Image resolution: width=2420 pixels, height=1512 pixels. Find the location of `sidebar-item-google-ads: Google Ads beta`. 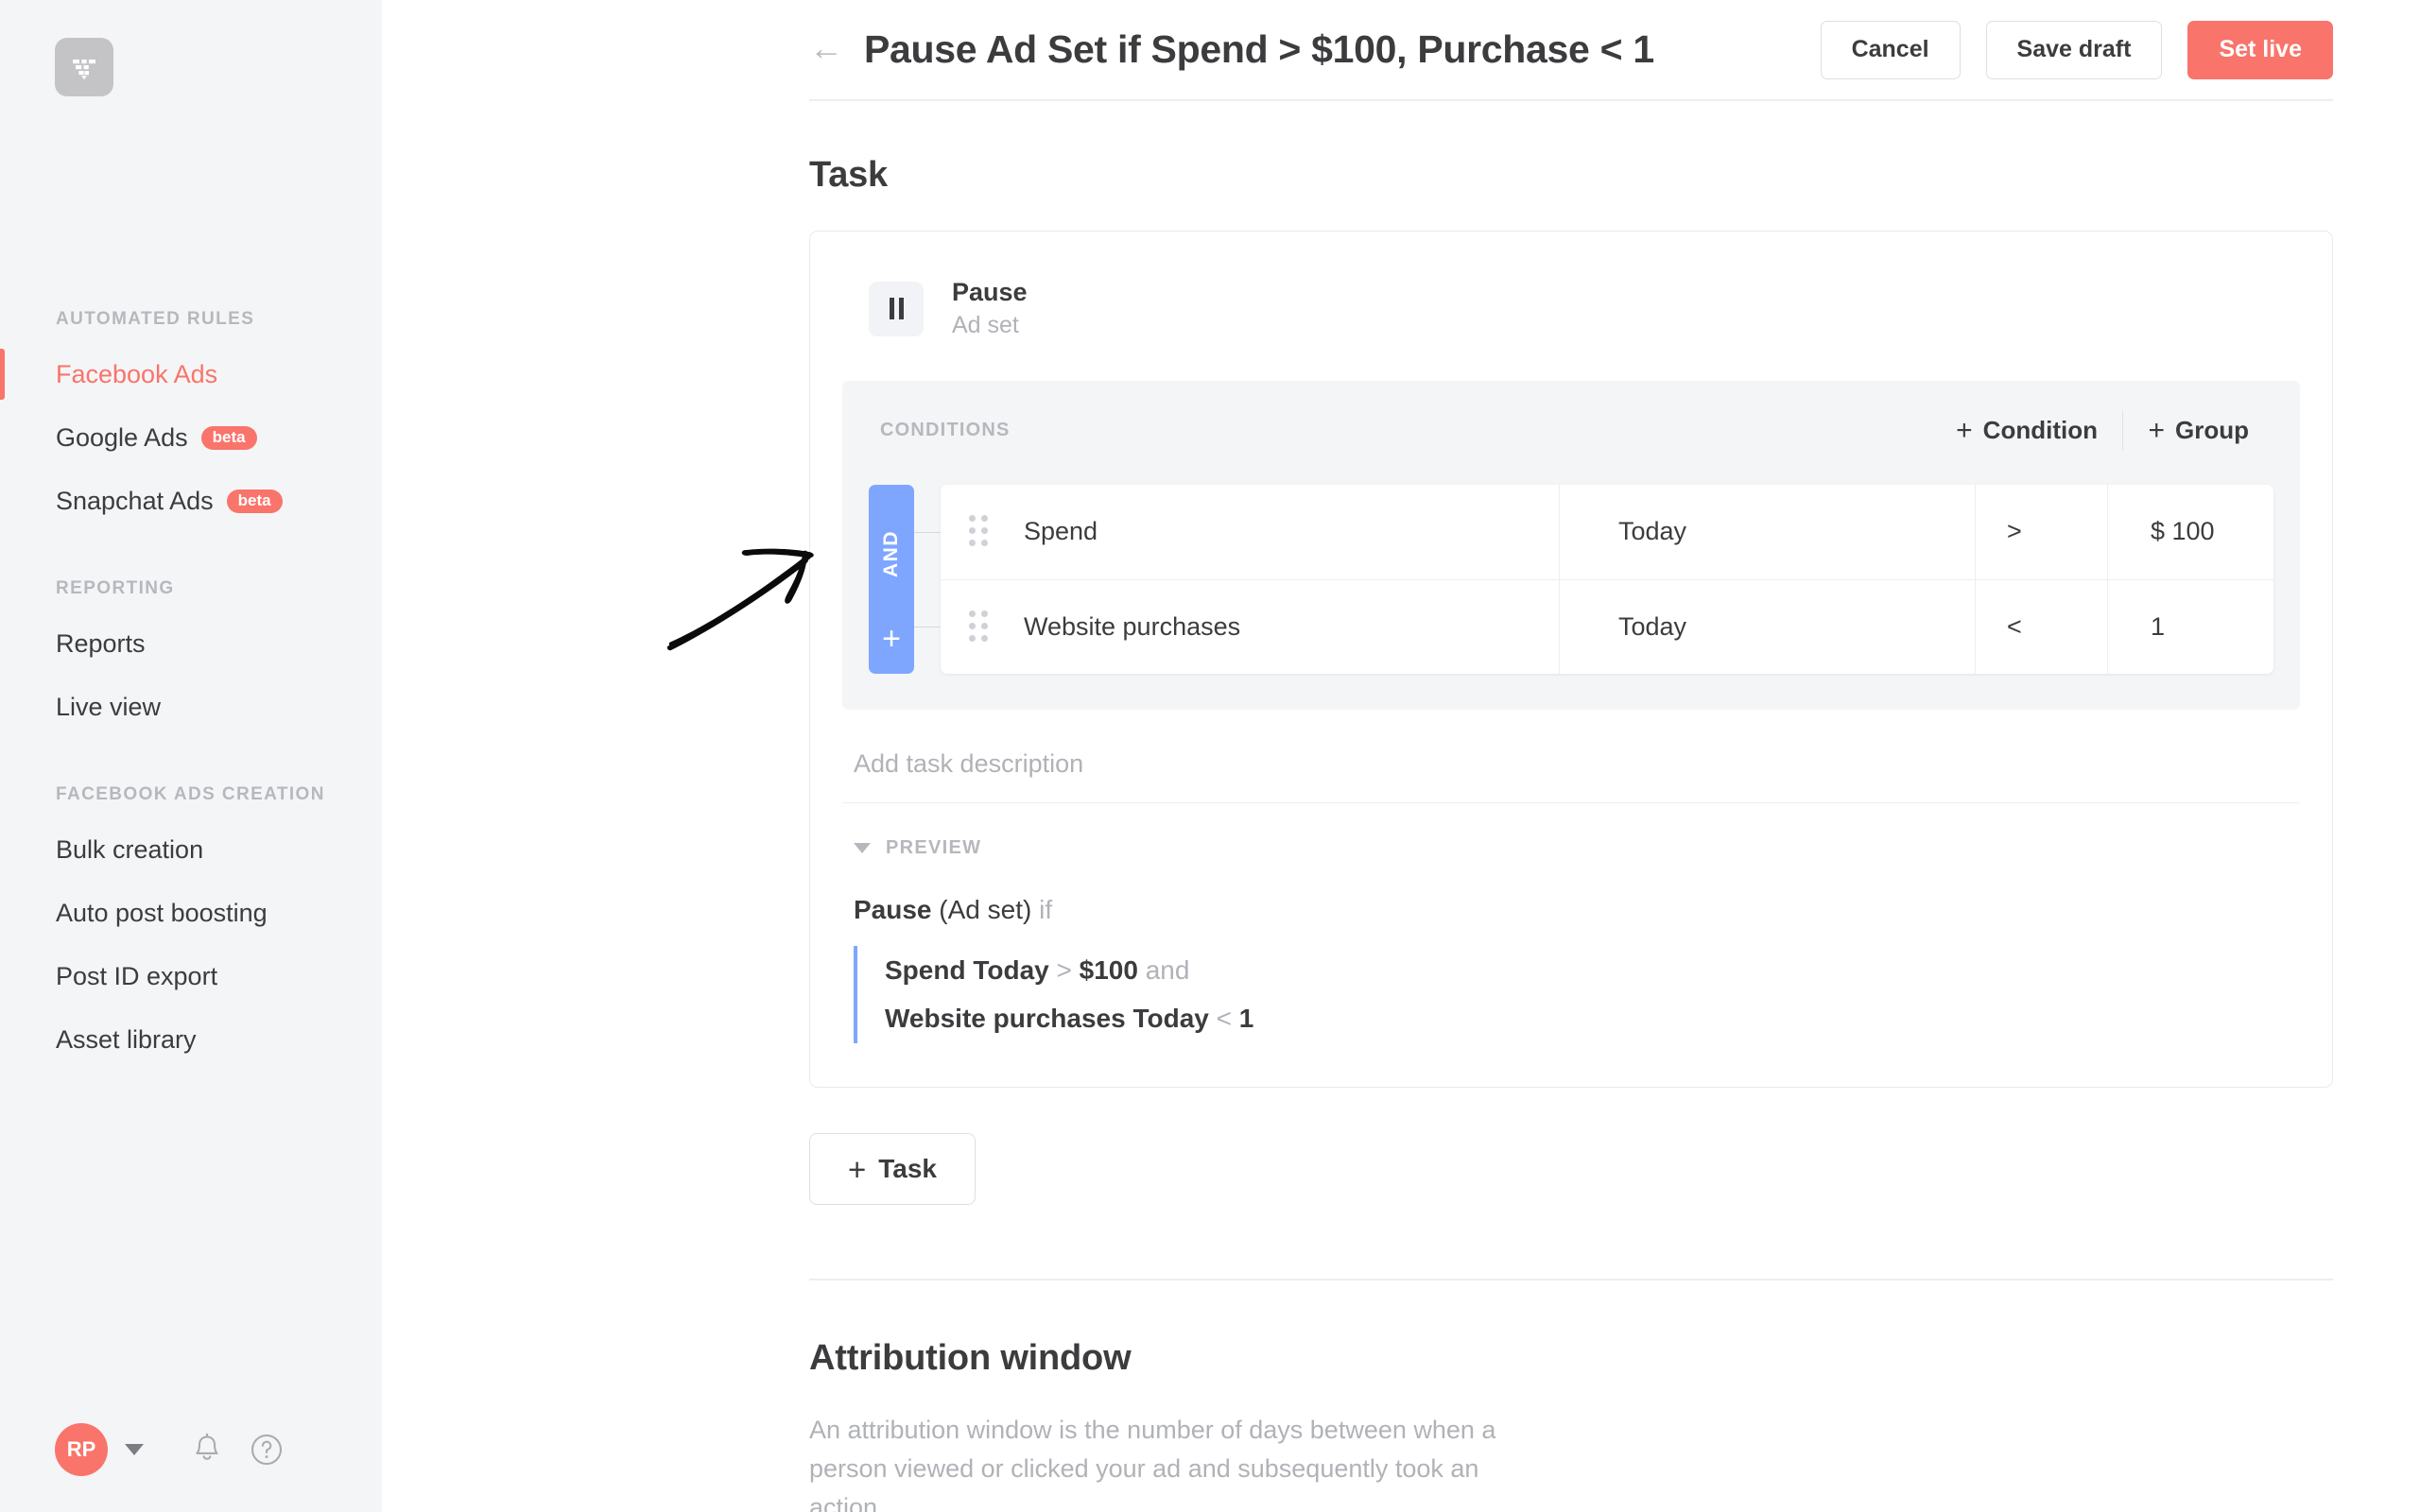

sidebar-item-google-ads: Google Ads beta is located at coordinates (191, 438).